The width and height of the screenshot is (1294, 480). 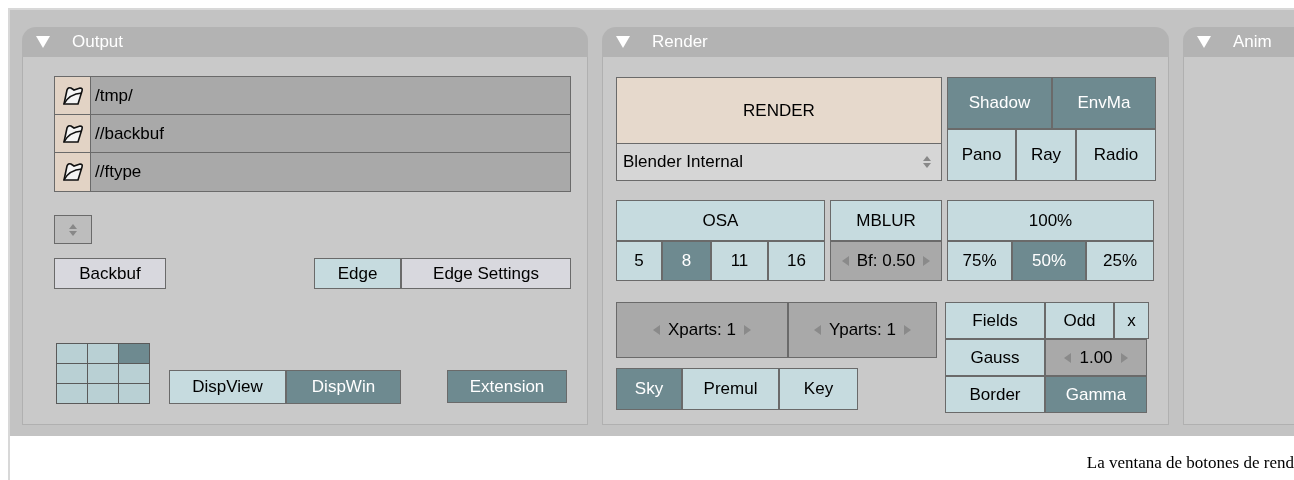 What do you see at coordinates (330, 172) in the screenshot?
I see `path-field: //ftype` at bounding box center [330, 172].